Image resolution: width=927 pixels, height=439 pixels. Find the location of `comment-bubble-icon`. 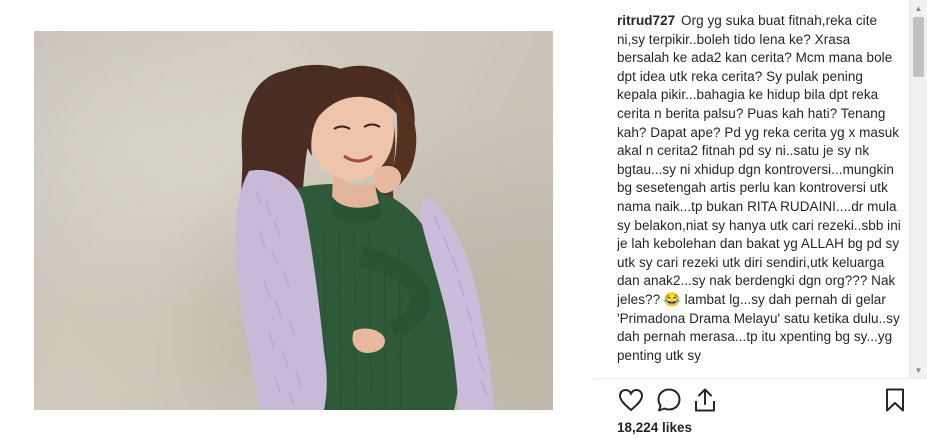

comment-bubble-icon is located at coordinates (669, 400).